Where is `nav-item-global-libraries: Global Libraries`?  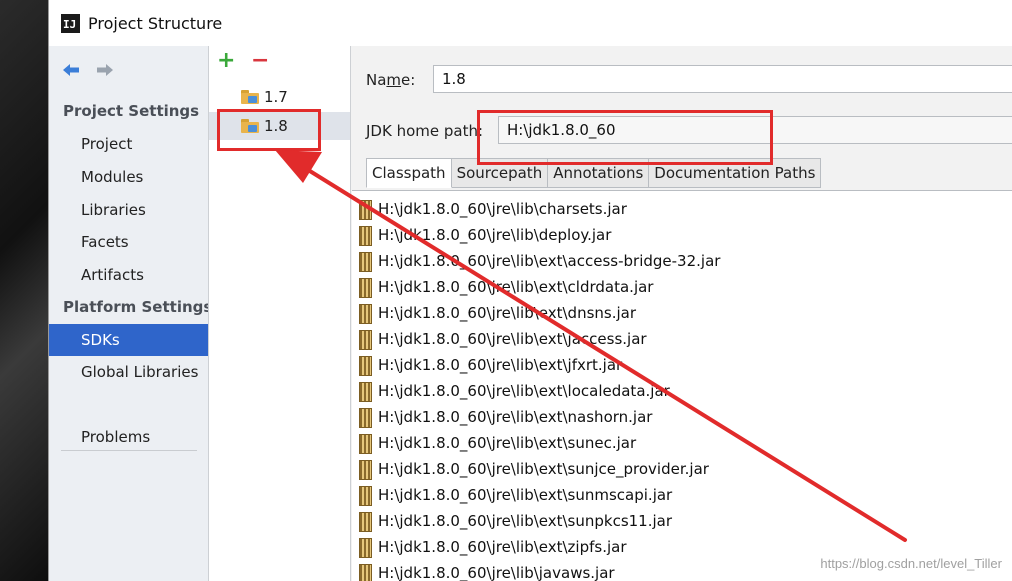
nav-item-global-libraries: Global Libraries is located at coordinates (128, 372).